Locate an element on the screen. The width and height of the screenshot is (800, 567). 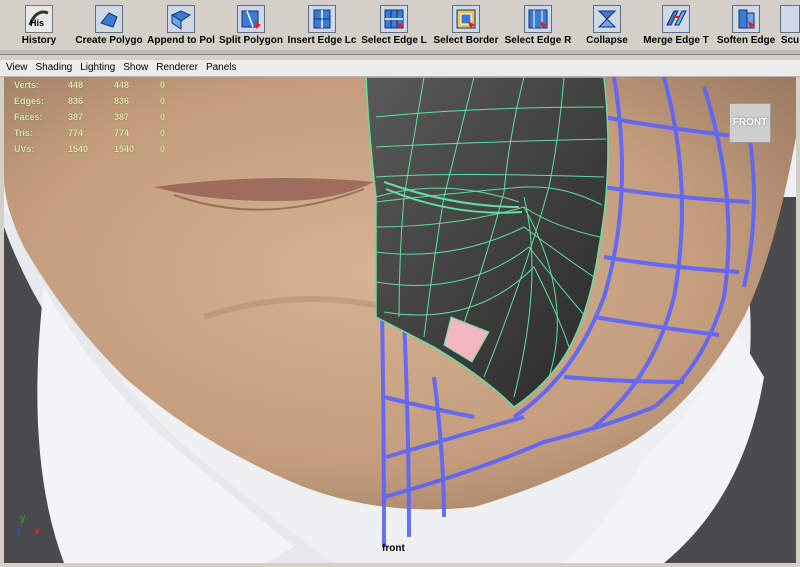
select-edge-ring-icon is located at coordinates (538, 19).